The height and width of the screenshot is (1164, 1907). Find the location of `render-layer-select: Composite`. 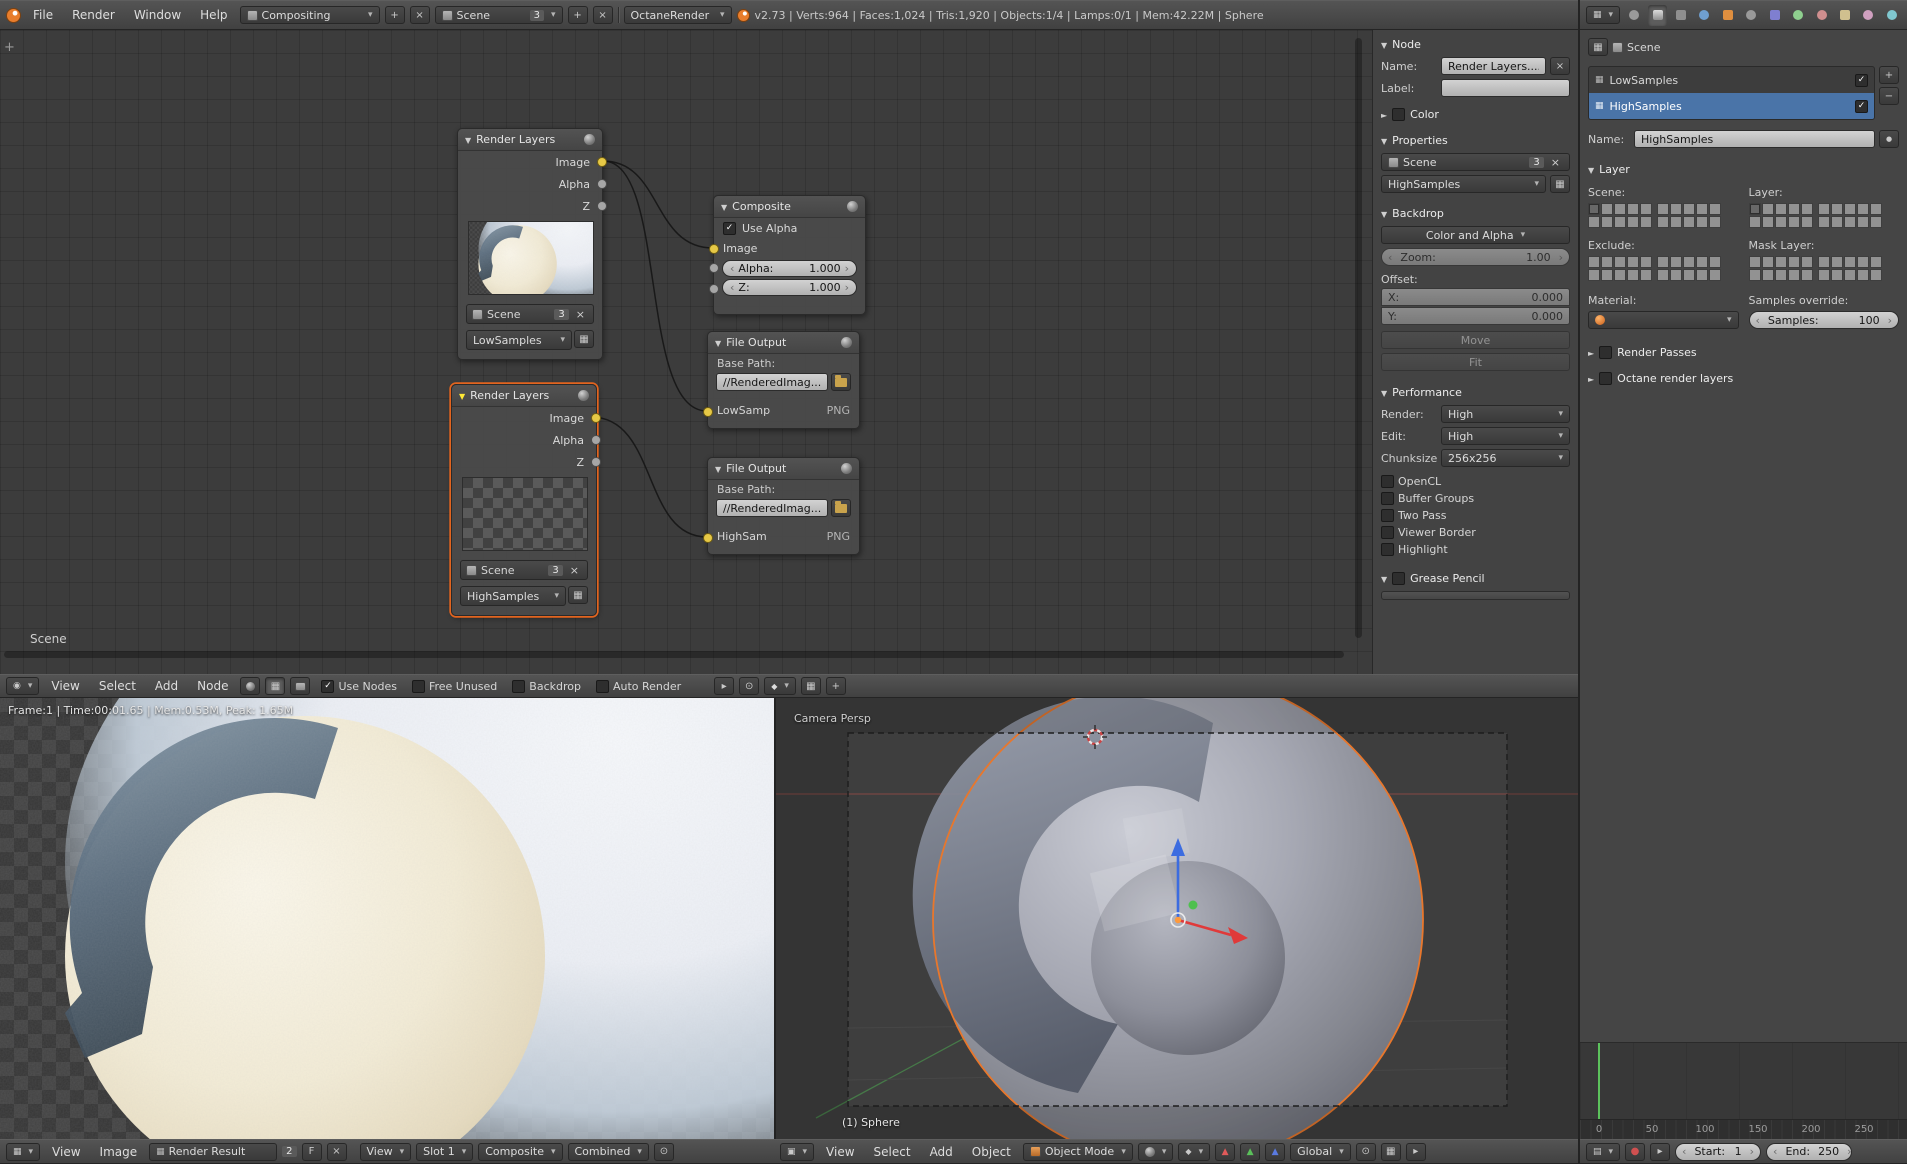

render-layer-select: Composite is located at coordinates (520, 1151).